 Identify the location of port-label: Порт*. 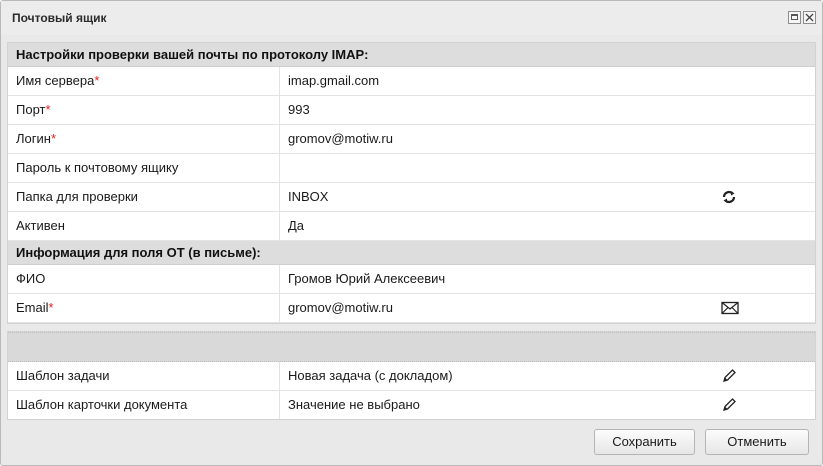
(33, 109).